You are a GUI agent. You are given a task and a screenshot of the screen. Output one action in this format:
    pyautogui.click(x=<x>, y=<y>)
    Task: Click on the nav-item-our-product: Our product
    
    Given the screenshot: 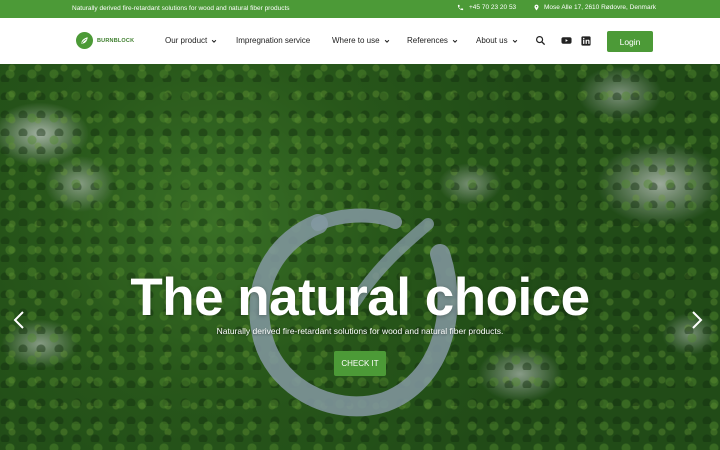 What is the action you would take?
    pyautogui.click(x=191, y=40)
    